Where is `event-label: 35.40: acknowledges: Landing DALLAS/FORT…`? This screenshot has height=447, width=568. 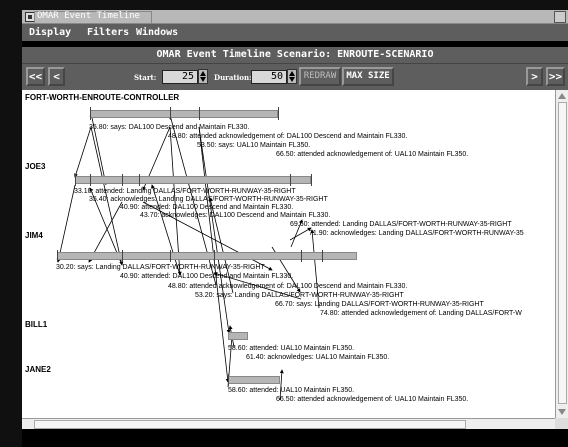
event-label: 35.40: acknowledges: Landing DALLAS/FORT… is located at coordinates (208, 200).